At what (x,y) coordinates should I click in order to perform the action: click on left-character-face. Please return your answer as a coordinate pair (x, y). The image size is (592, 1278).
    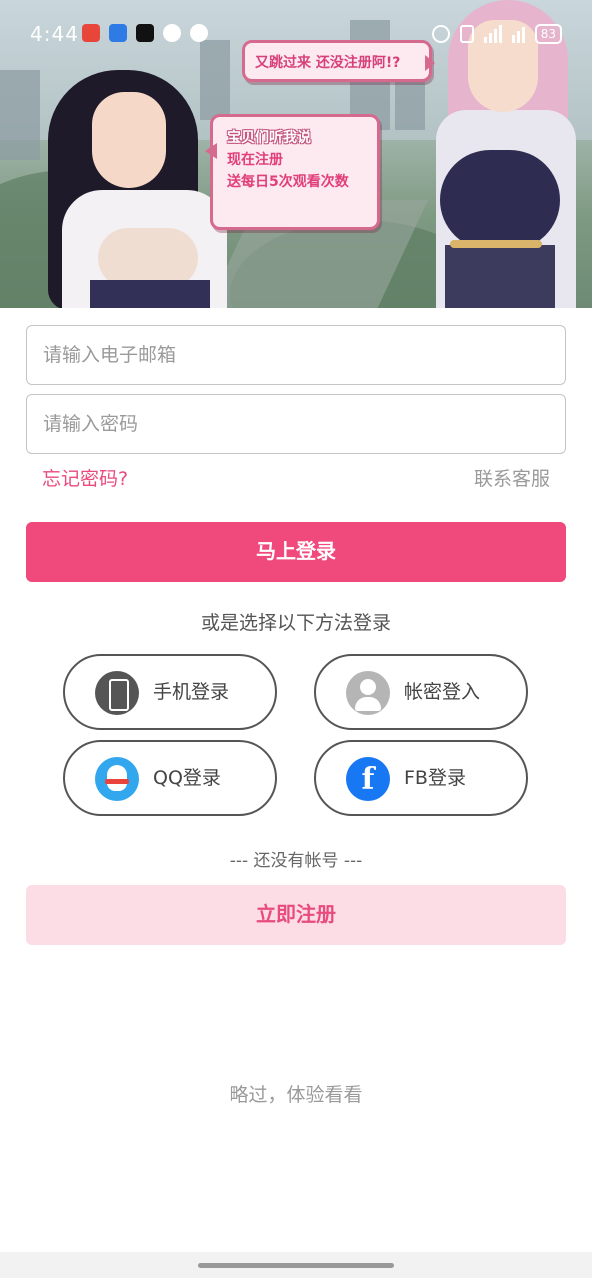
    Looking at the image, I should click on (129, 140).